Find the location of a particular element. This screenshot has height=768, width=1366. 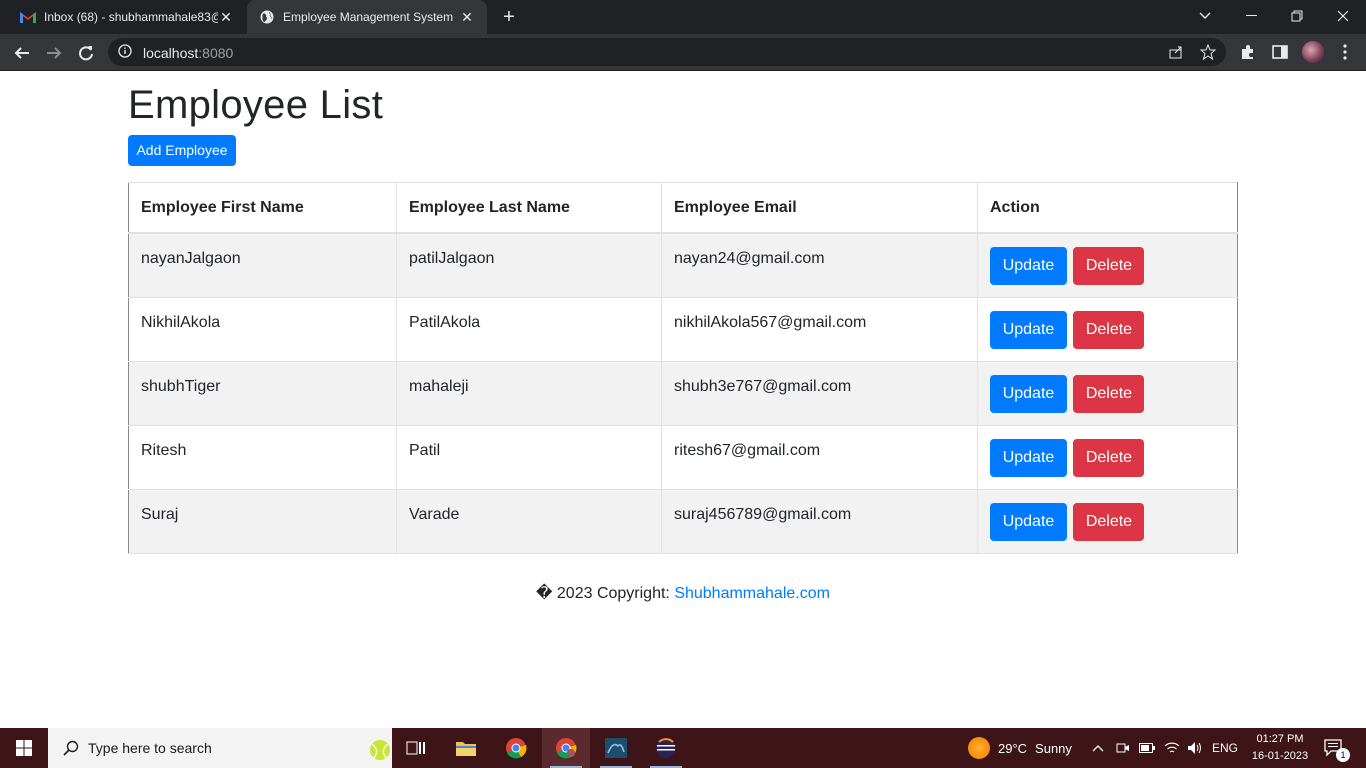

tab-title: Employee Management System is located at coordinates (368, 17).